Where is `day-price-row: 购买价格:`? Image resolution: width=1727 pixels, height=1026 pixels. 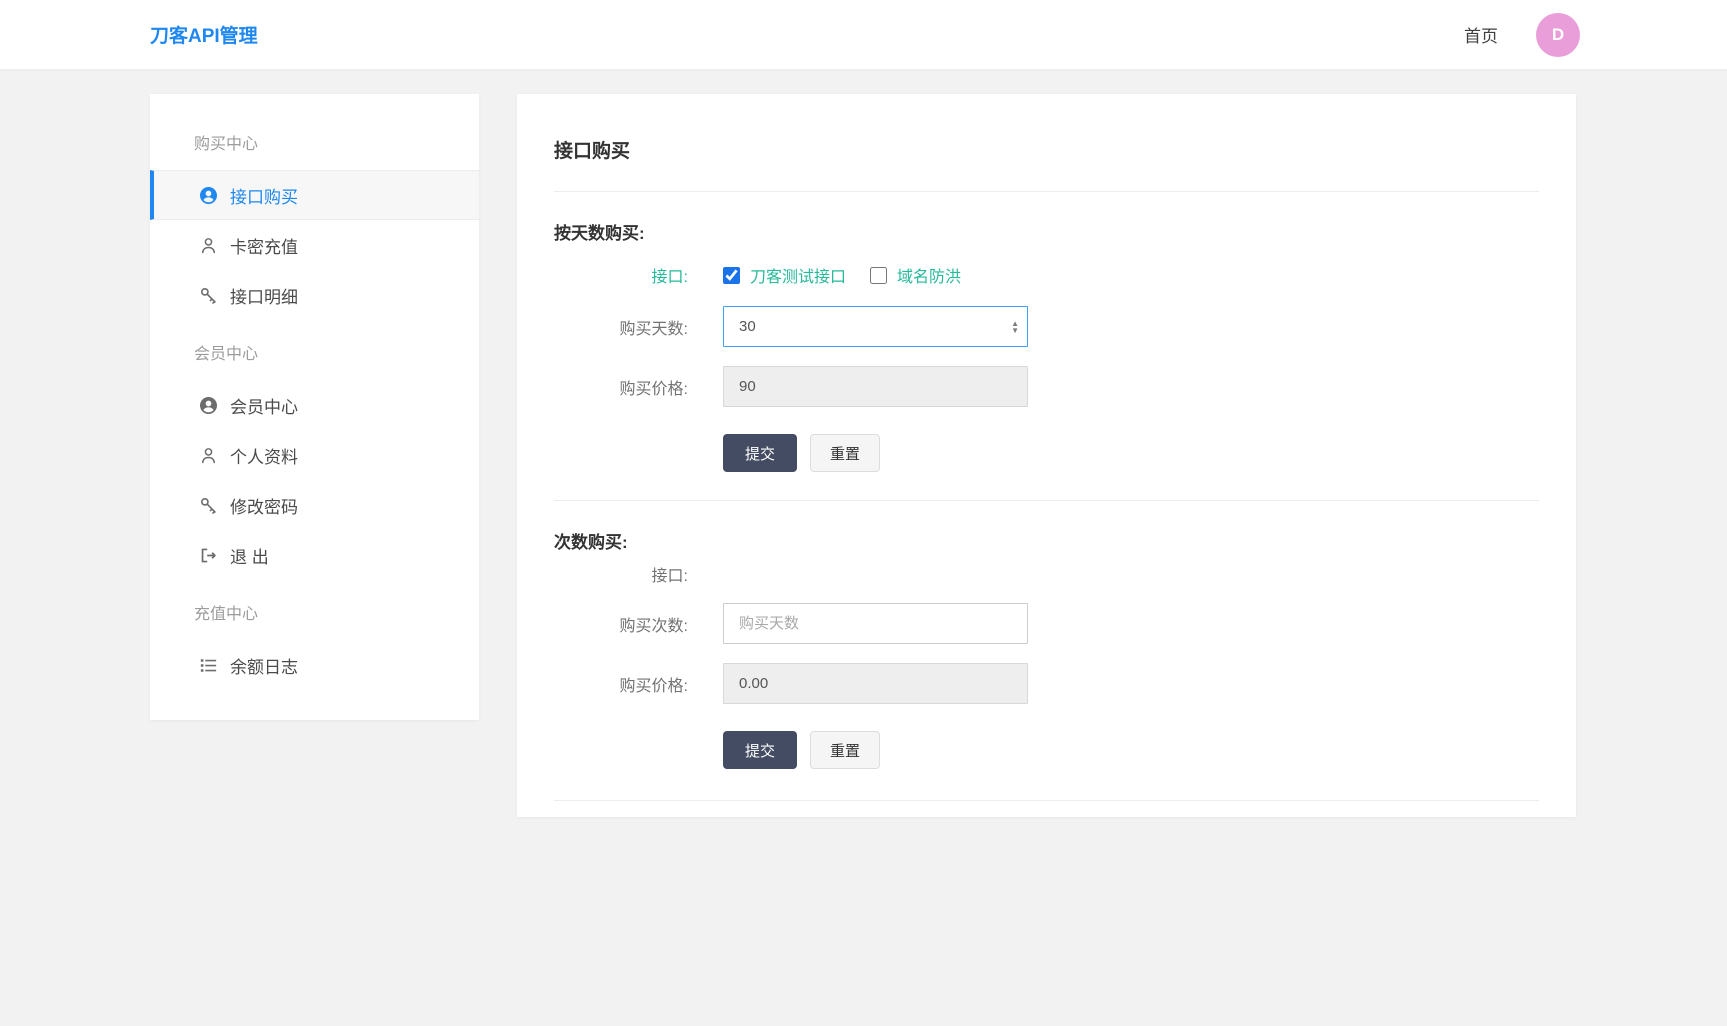 day-price-row: 购买价格: is located at coordinates (1046, 386).